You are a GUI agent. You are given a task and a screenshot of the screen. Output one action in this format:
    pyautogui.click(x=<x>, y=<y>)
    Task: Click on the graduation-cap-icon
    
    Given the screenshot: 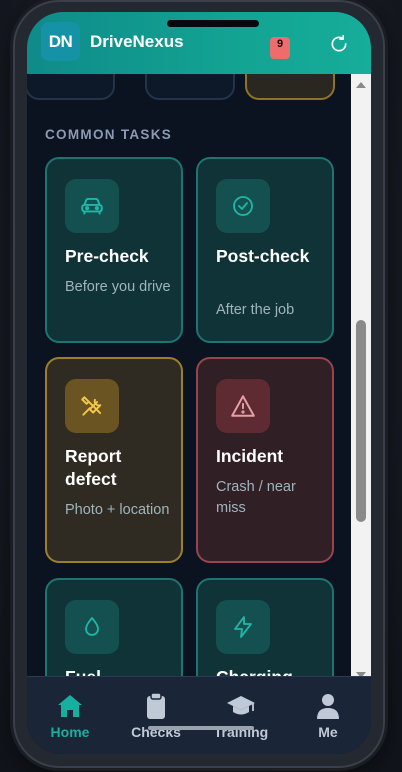 What is the action you would take?
    pyautogui.click(x=241, y=706)
    